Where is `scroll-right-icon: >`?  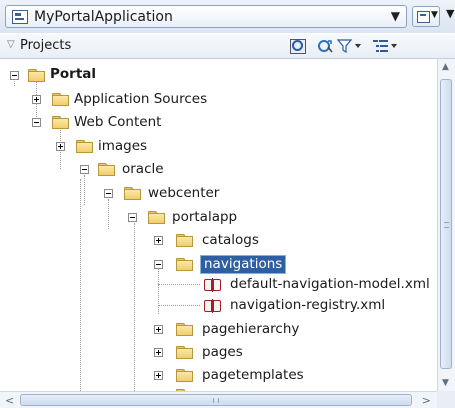
scroll-right-icon: > is located at coordinates (426, 400).